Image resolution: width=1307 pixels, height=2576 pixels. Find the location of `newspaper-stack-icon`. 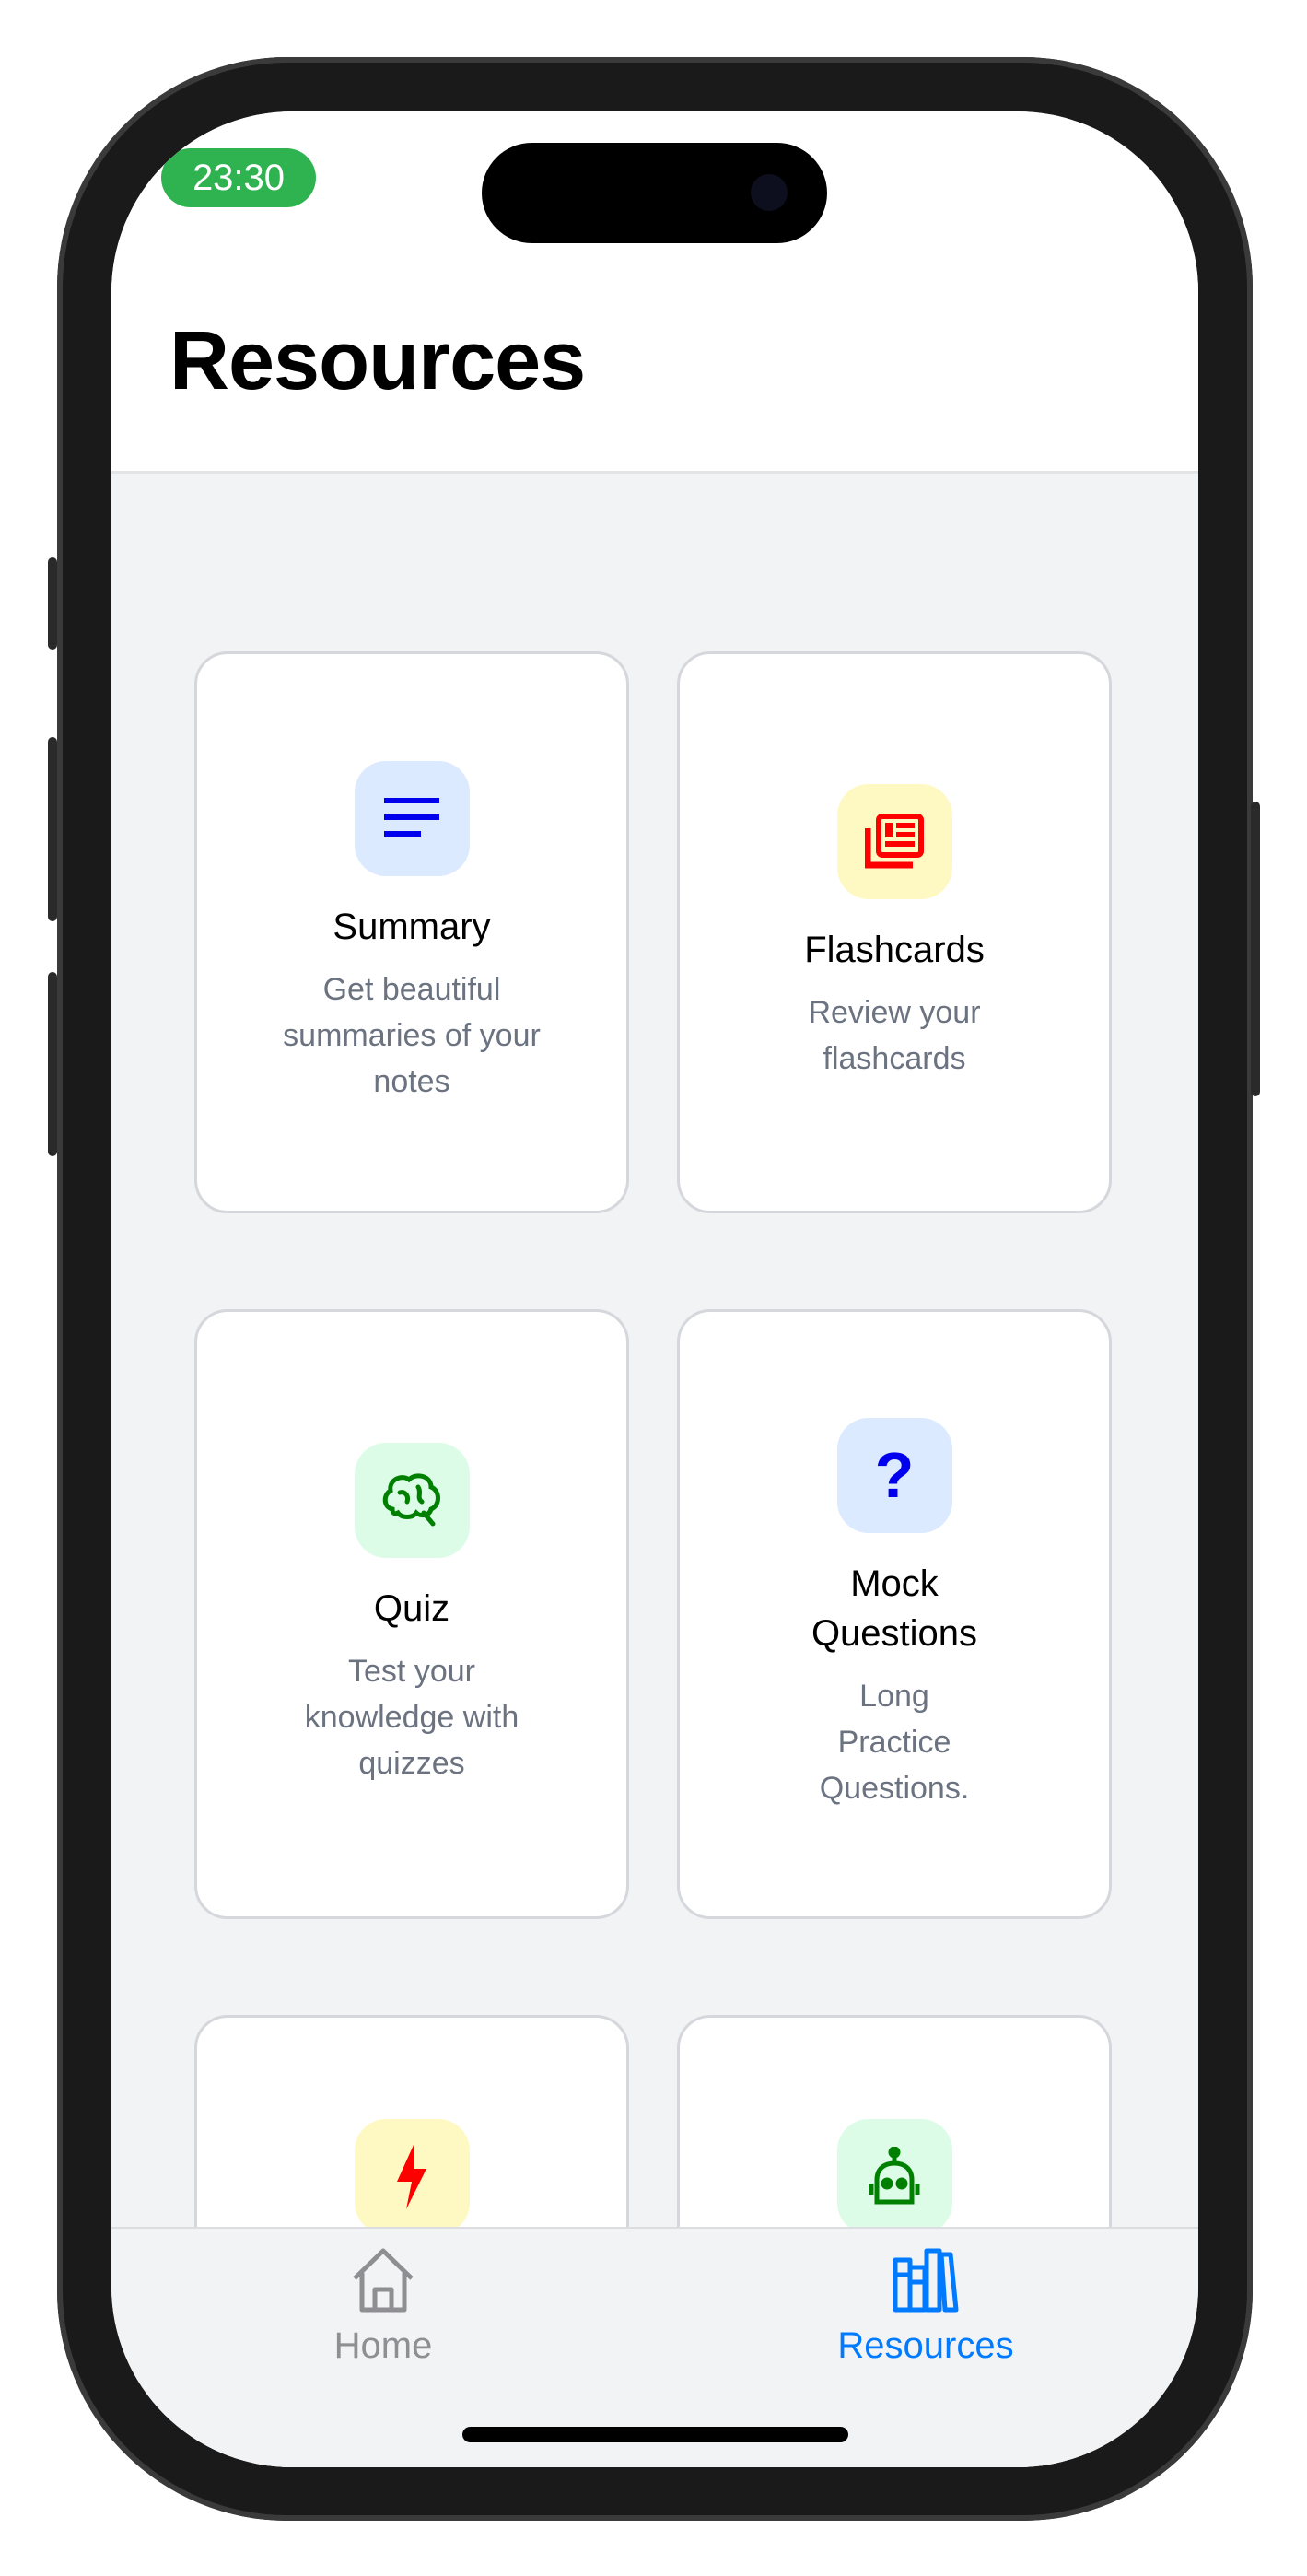

newspaper-stack-icon is located at coordinates (894, 841).